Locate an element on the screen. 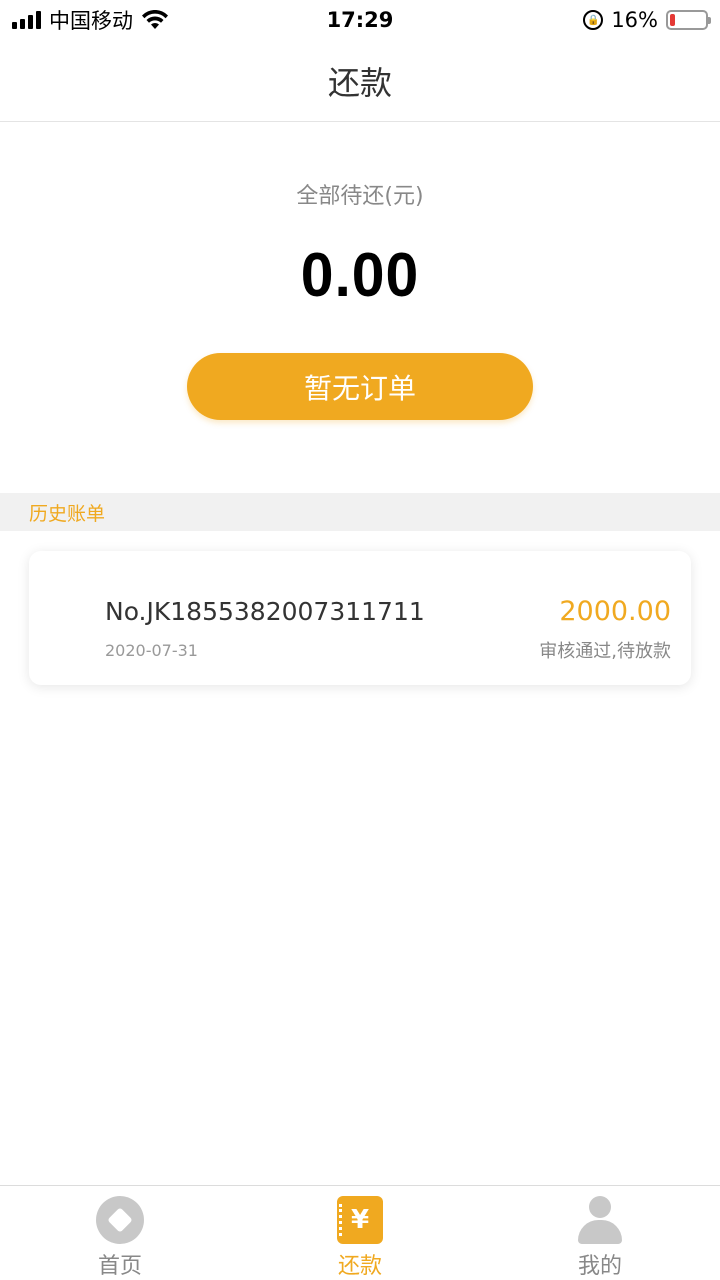  total-due-label: 全部待还(元) is located at coordinates (360, 196).